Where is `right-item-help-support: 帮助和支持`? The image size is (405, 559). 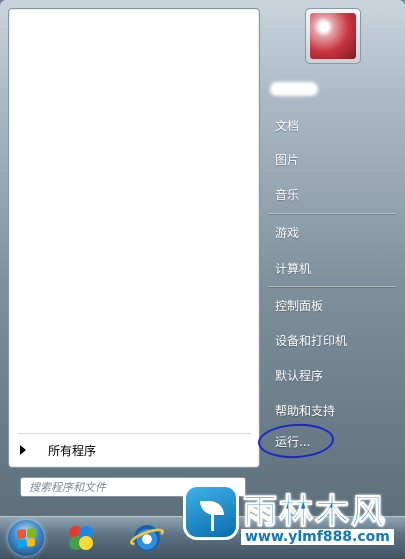
right-item-help-support: 帮助和支持 is located at coordinates (331, 410).